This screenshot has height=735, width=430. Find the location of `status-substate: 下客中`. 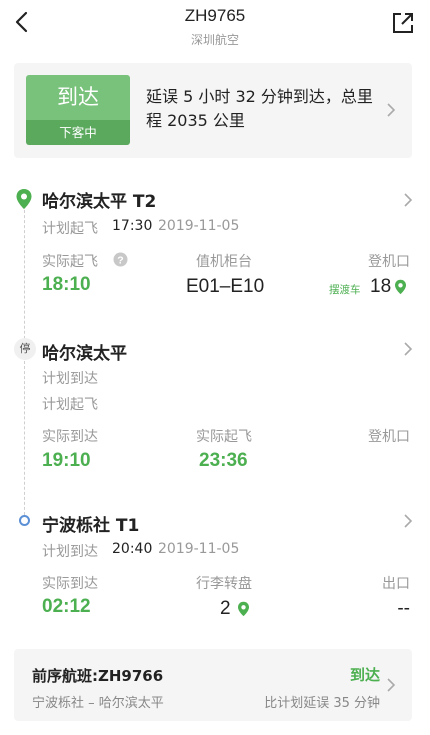

status-substate: 下客中 is located at coordinates (78, 132).